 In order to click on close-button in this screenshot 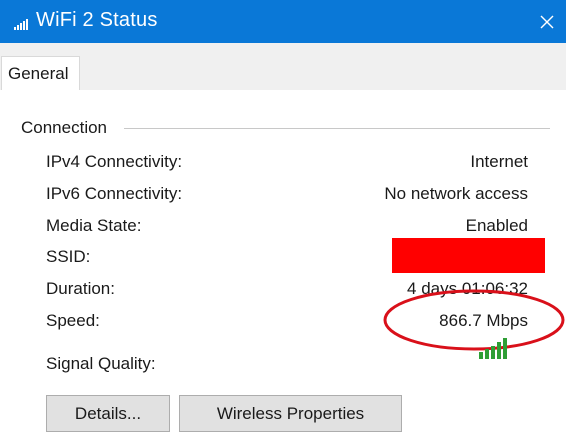, I will do `click(547, 21)`.